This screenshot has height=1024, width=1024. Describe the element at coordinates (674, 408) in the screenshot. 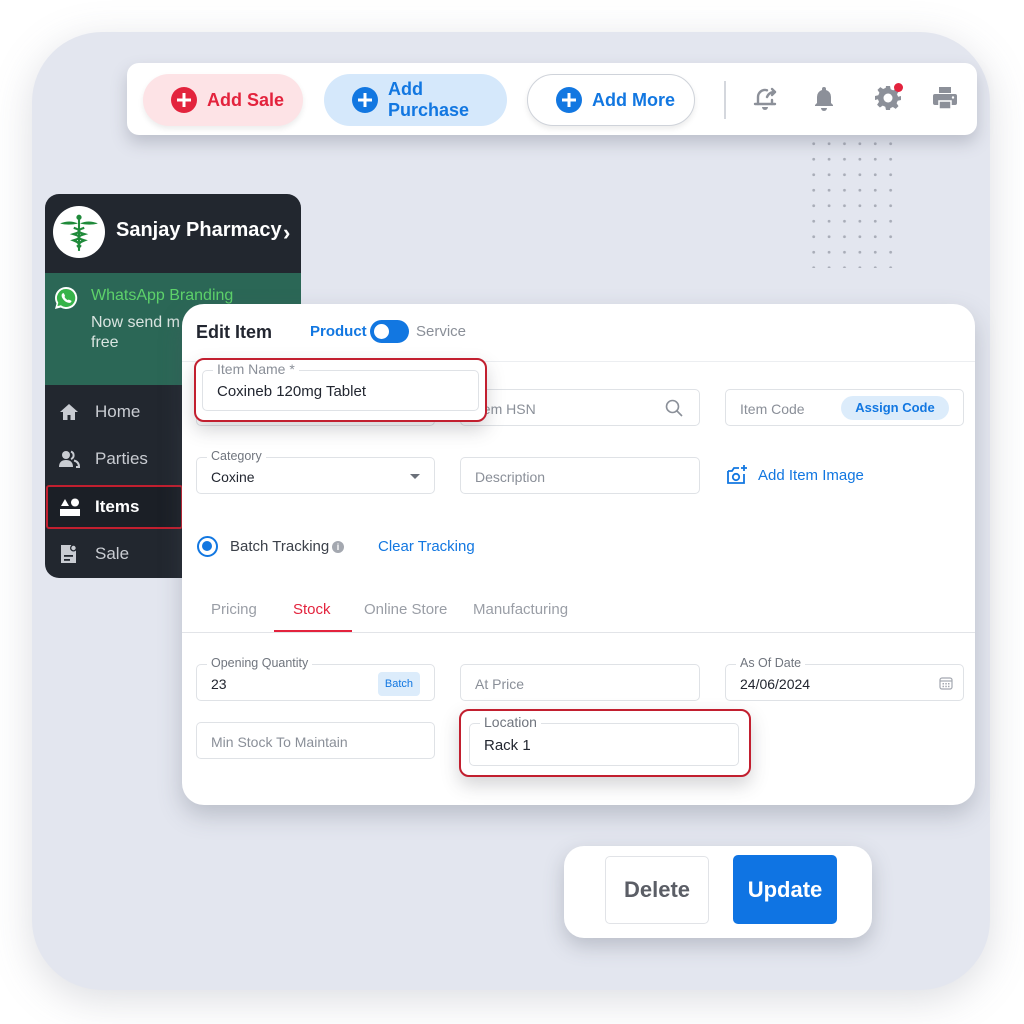

I see `search-icon` at that location.